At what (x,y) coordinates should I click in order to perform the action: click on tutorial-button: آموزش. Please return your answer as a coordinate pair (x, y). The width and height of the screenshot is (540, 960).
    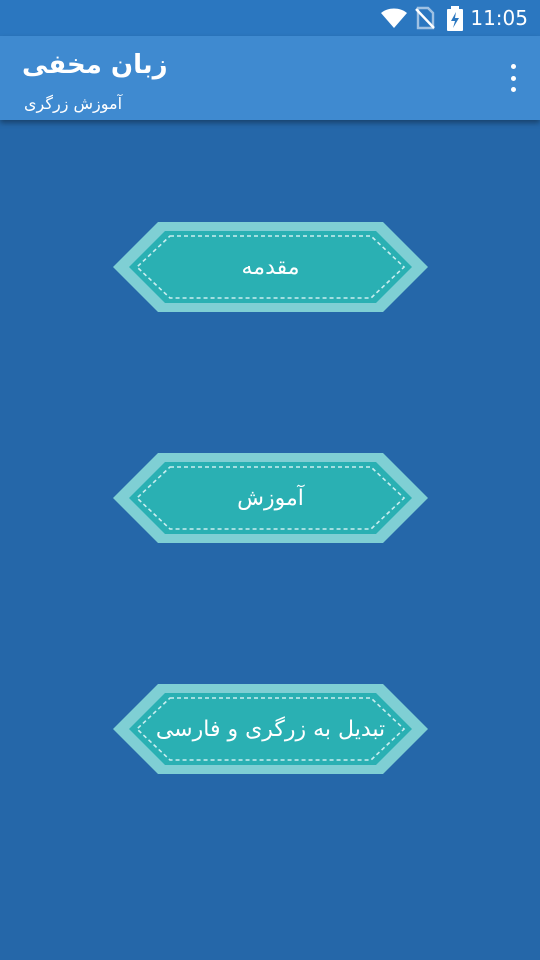
    Looking at the image, I should click on (270, 498).